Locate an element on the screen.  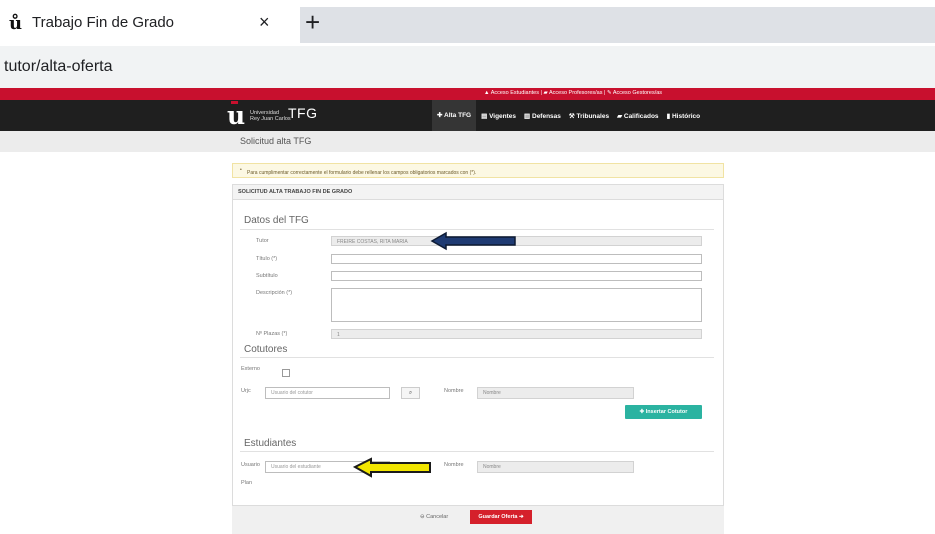
urjc-logo-icon: u is located at coordinates (236, 115).